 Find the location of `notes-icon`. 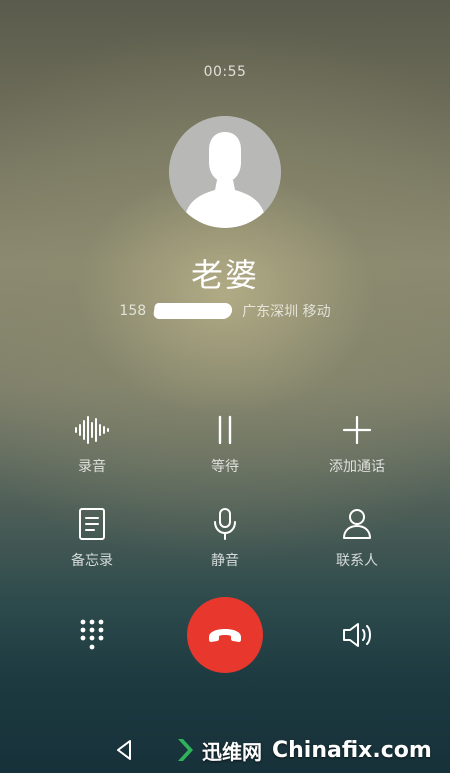

notes-icon is located at coordinates (92, 524).